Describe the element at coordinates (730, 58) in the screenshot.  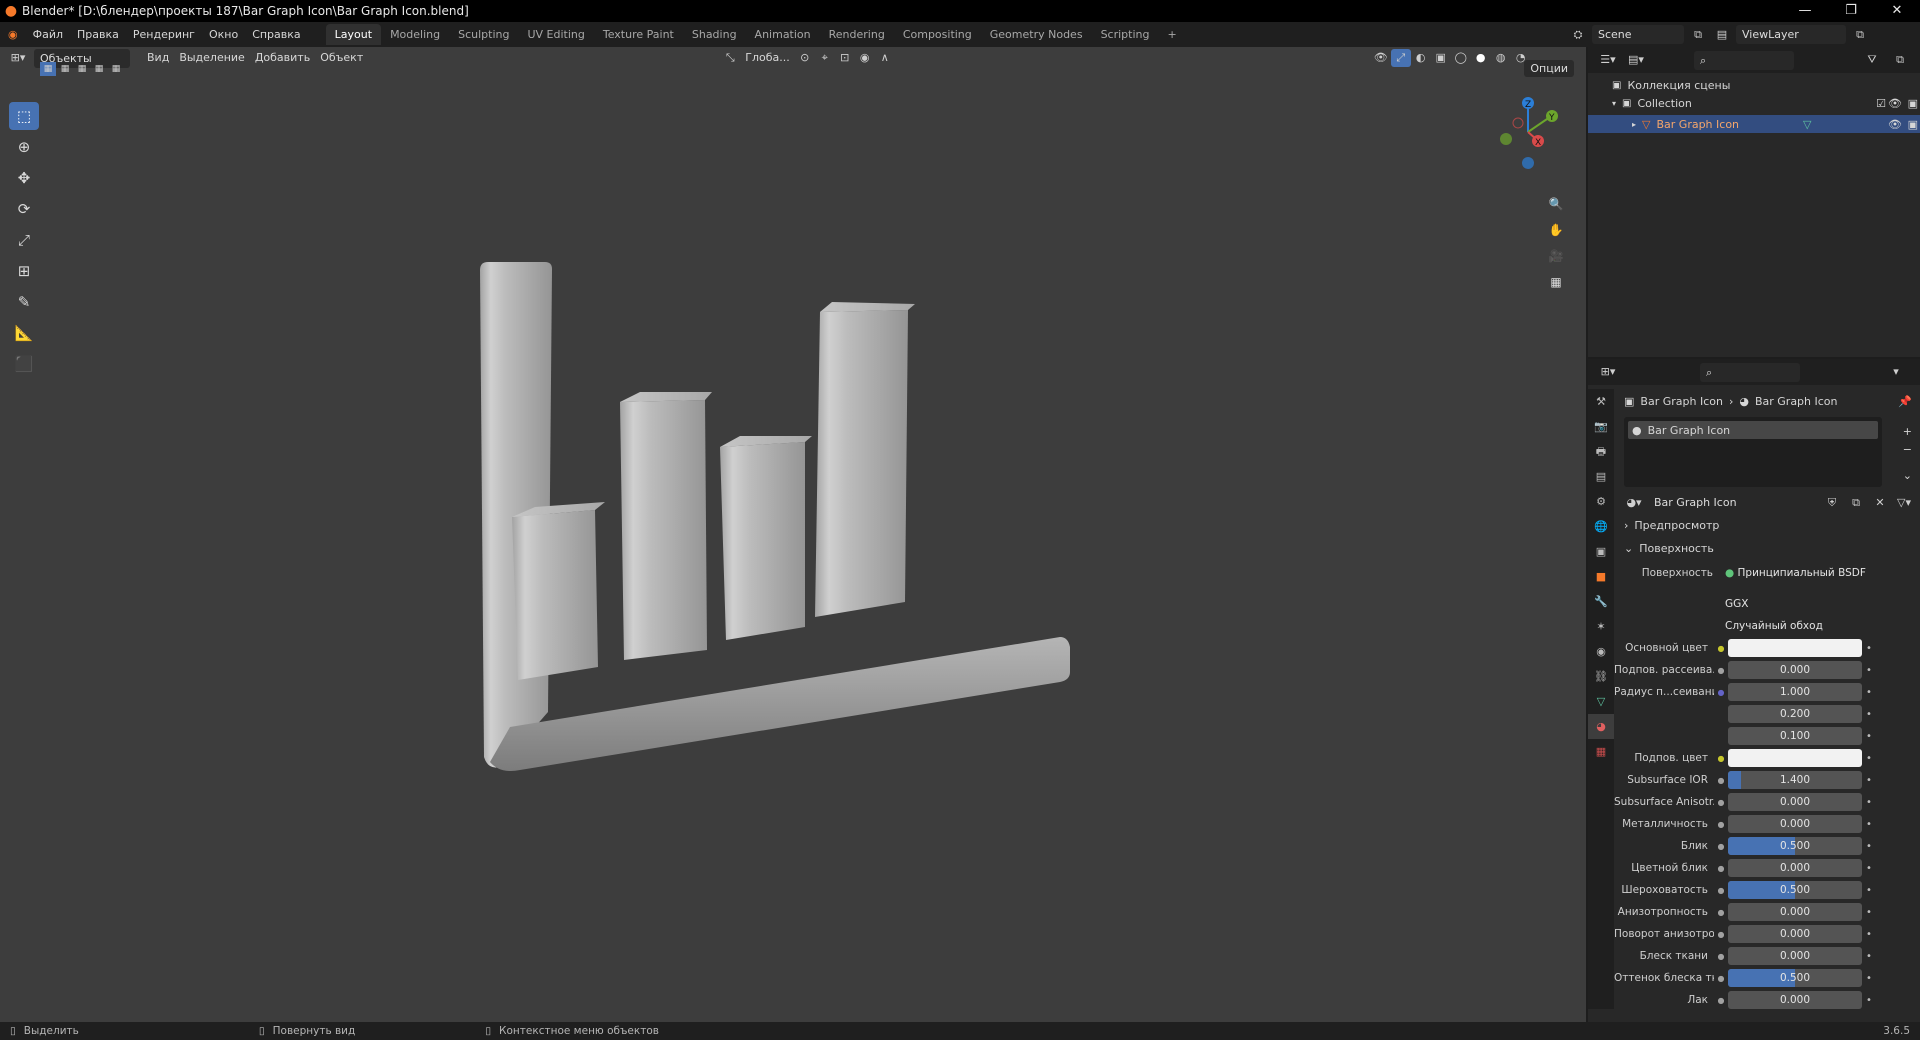
I see `orientation-icon: ⤡` at that location.